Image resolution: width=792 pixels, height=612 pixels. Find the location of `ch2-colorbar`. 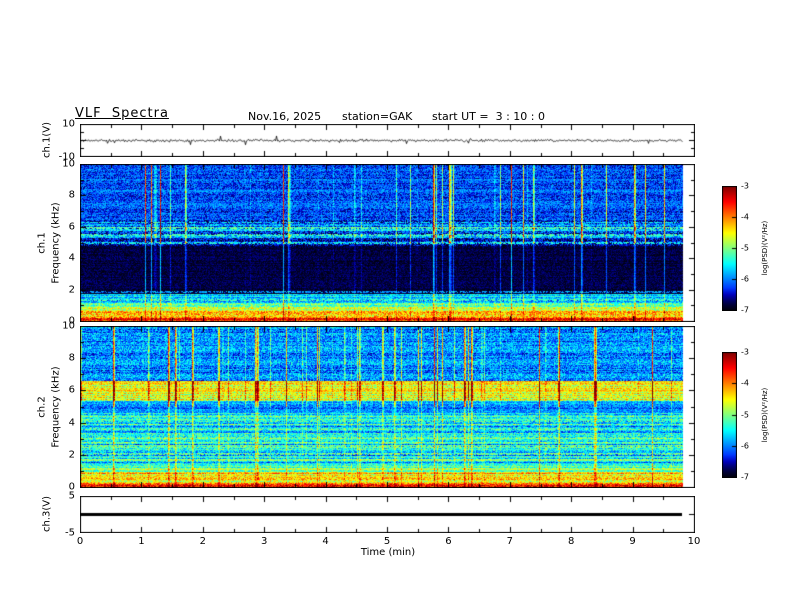

ch2-colorbar is located at coordinates (729, 415).